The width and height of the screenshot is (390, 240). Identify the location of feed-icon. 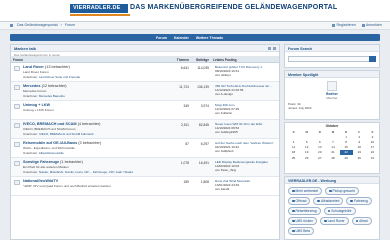
(274, 48).